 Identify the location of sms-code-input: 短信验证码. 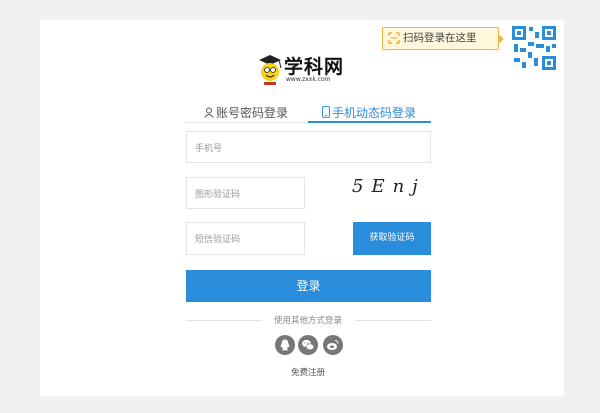
(245, 238).